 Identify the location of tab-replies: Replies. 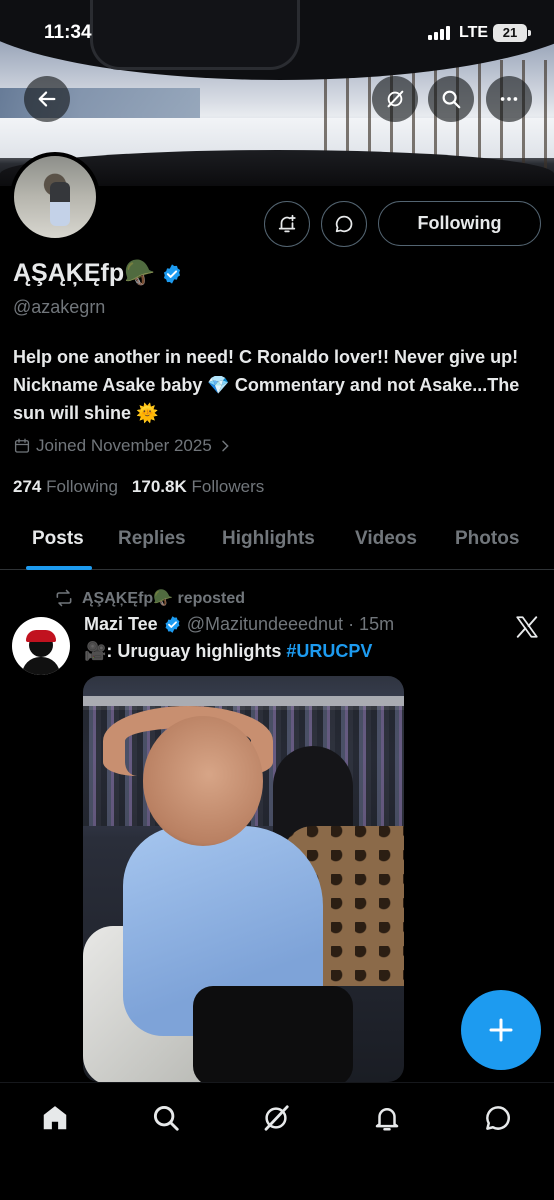
(152, 539).